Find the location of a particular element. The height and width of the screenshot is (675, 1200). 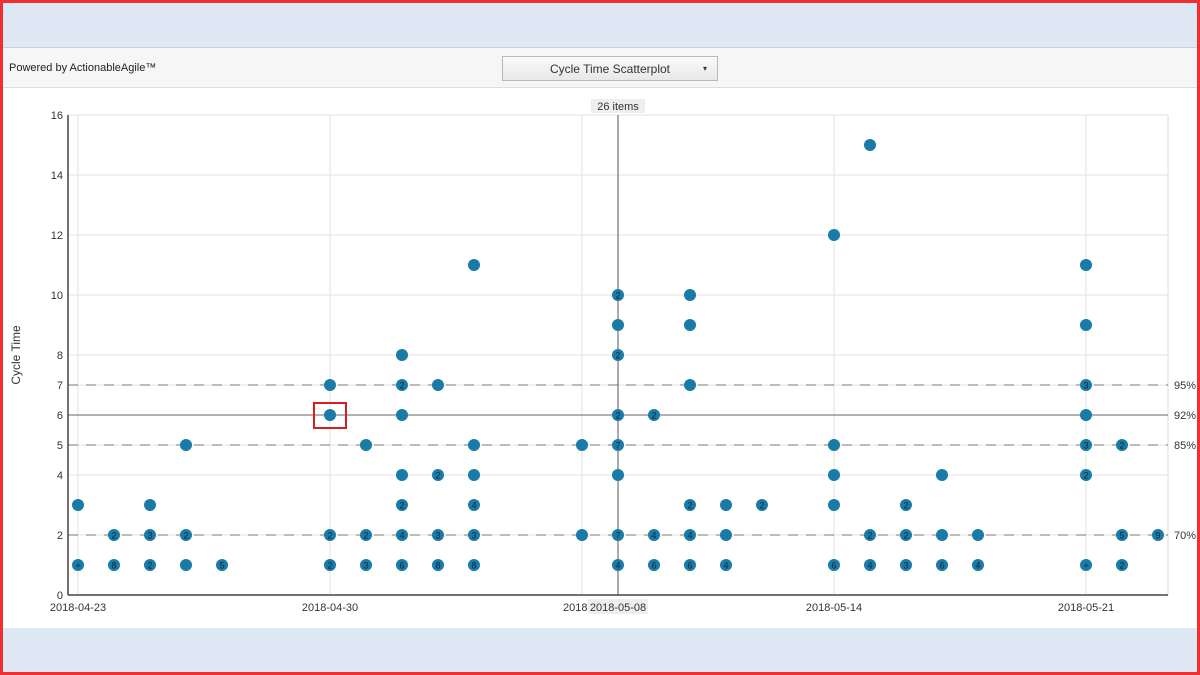

y-tick-label: 2 is located at coordinates (60, 536).